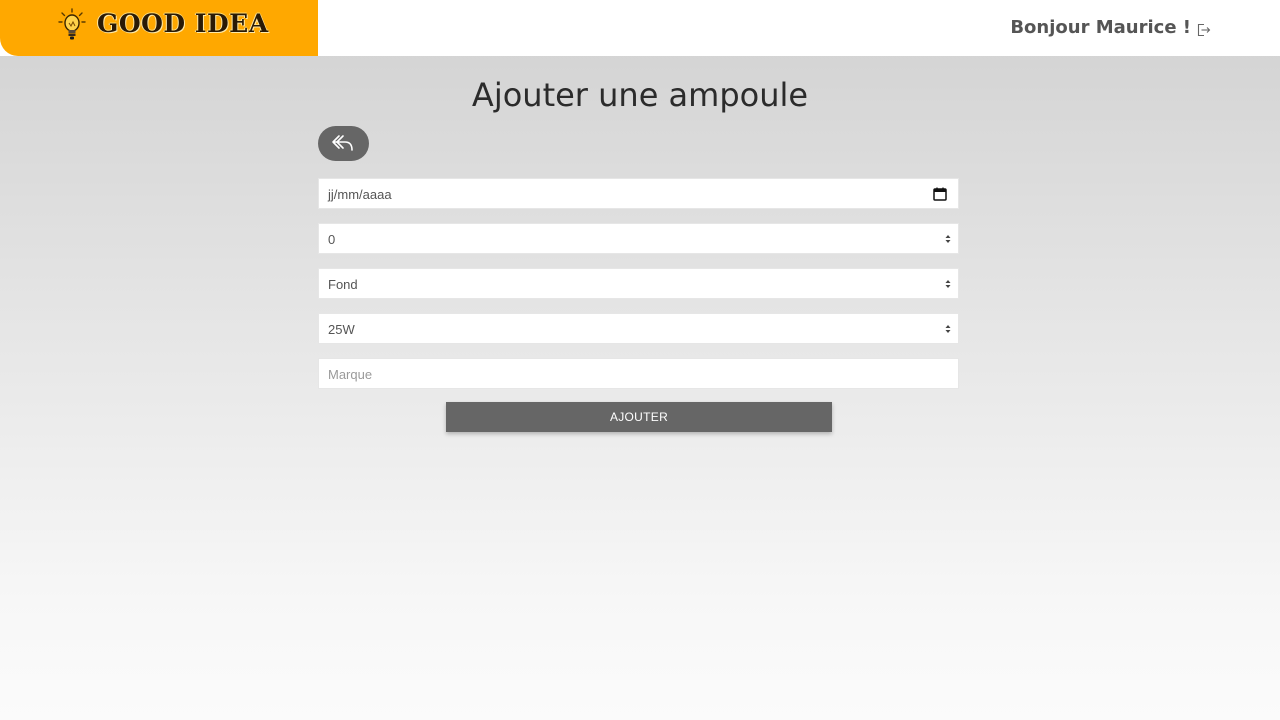 Image resolution: width=1280 pixels, height=720 pixels. Describe the element at coordinates (940, 194) in the screenshot. I see `calendar-icon` at that location.